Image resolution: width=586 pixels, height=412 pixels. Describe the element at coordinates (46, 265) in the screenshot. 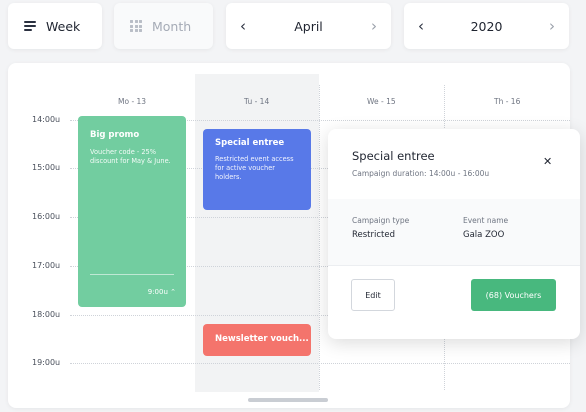

I see `time-label: 17:00u` at that location.